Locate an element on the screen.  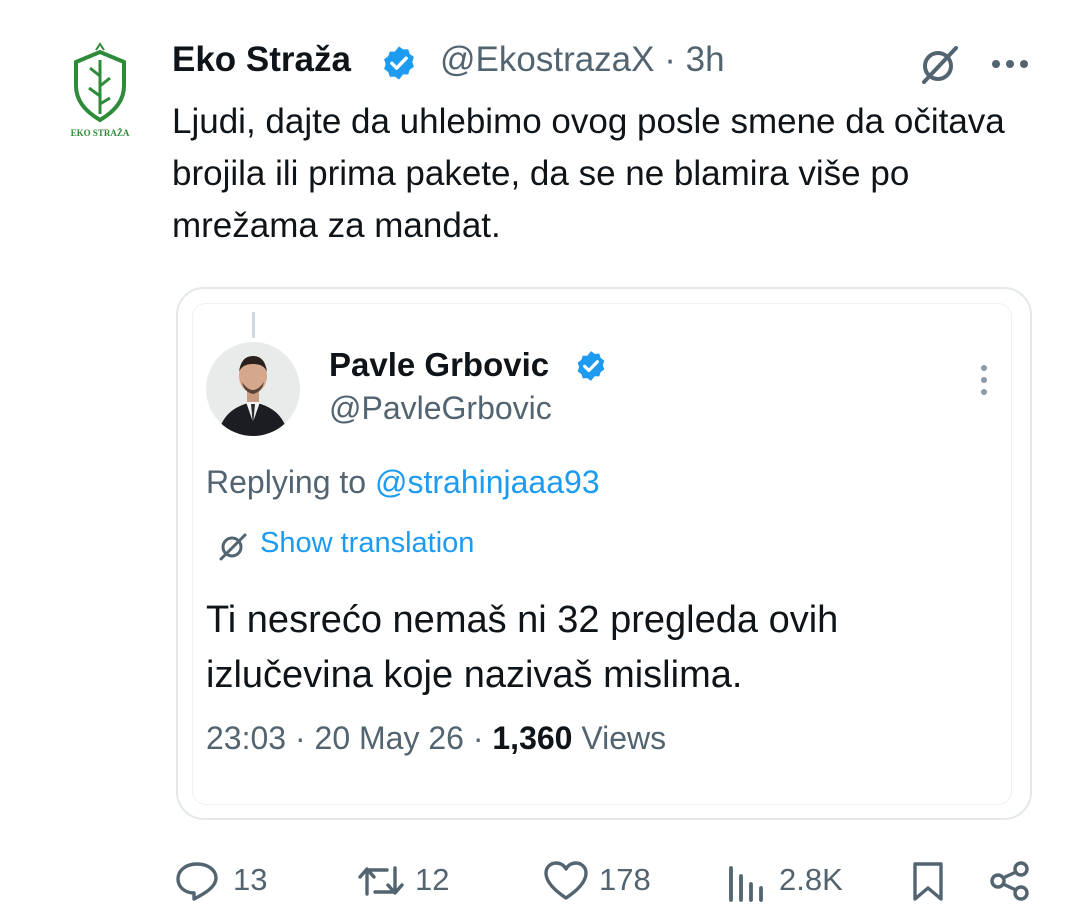
thread-line is located at coordinates (253, 325).